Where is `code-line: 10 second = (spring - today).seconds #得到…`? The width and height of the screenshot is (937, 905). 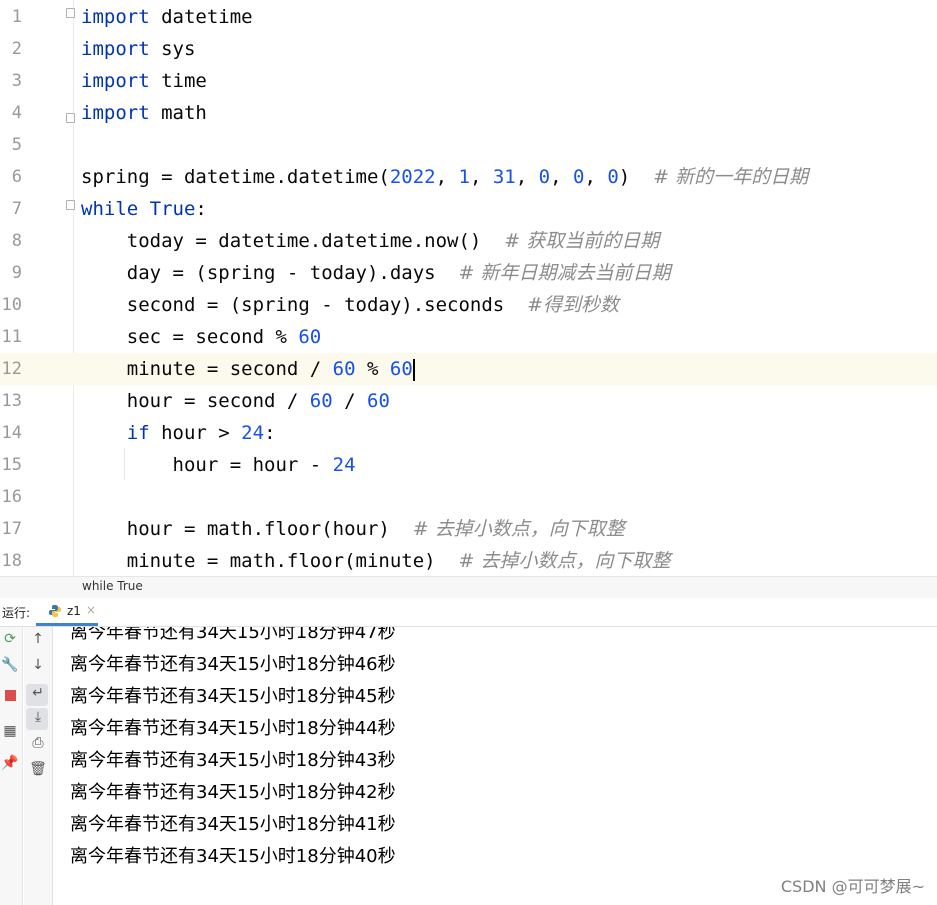
code-line: 10 second = (spring - today).seconds #得到… is located at coordinates (468, 305).